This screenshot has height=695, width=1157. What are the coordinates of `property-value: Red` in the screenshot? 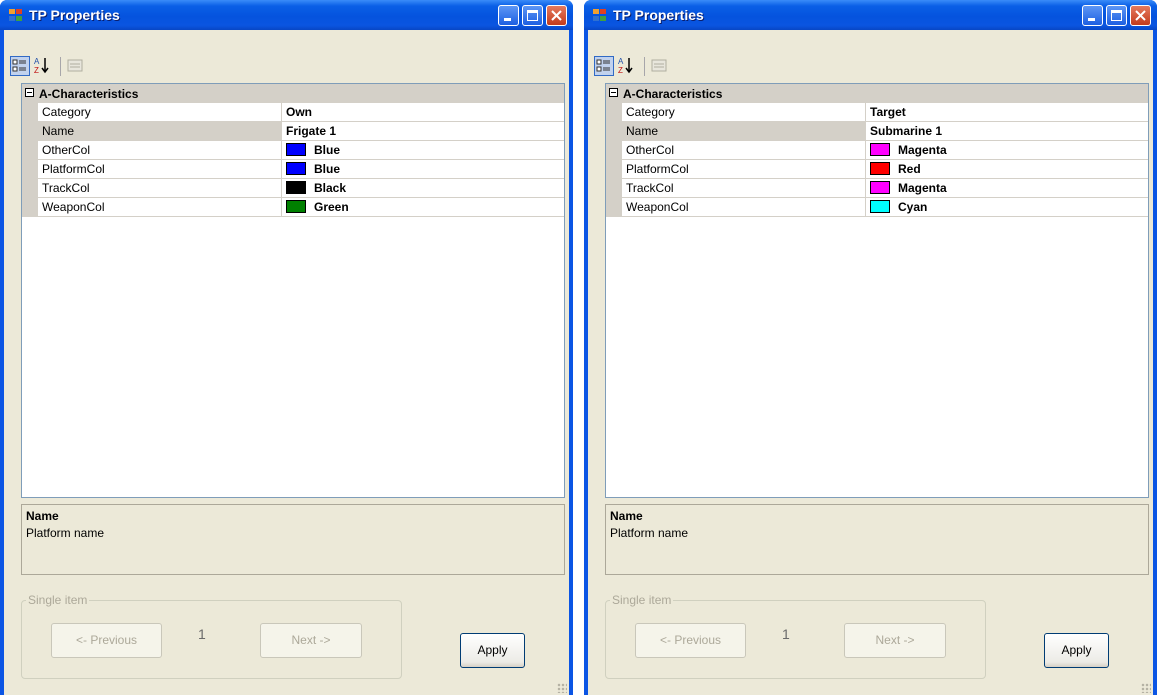 It's located at (909, 169).